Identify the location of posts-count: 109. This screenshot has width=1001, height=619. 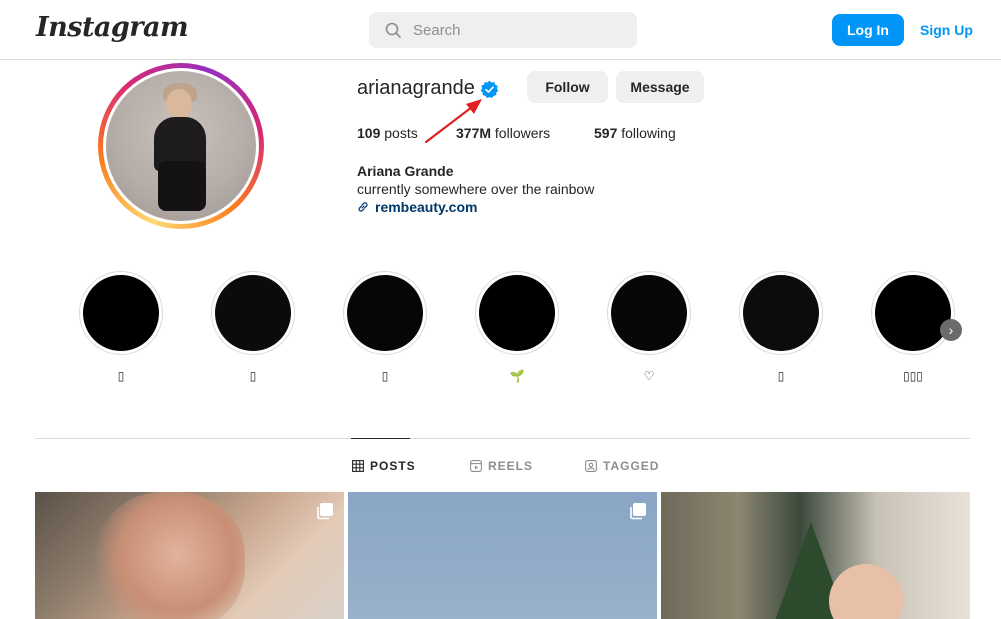
(369, 133).